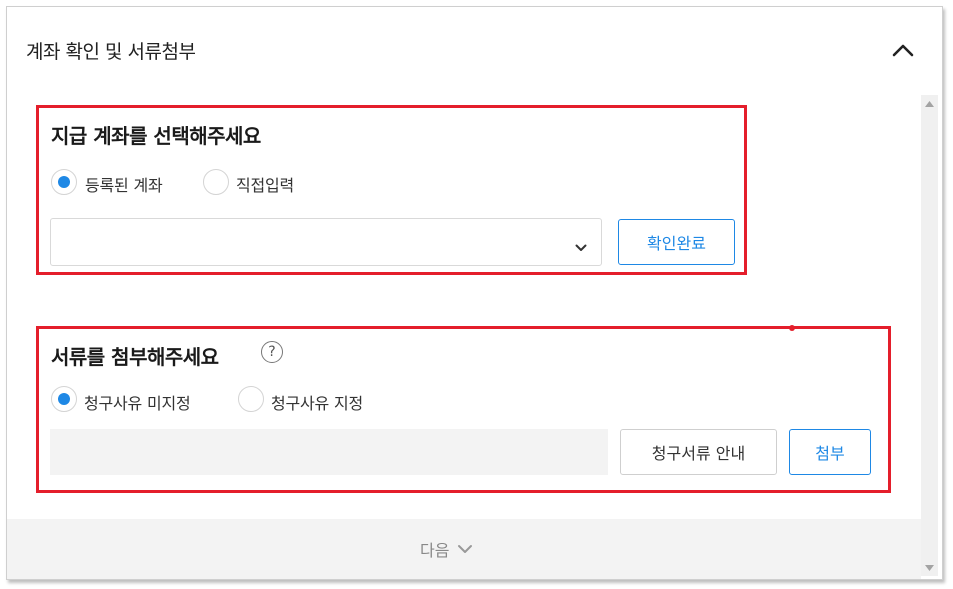 The height and width of the screenshot is (589, 953). Describe the element at coordinates (903, 50) in the screenshot. I see `chevron-up-icon` at that location.